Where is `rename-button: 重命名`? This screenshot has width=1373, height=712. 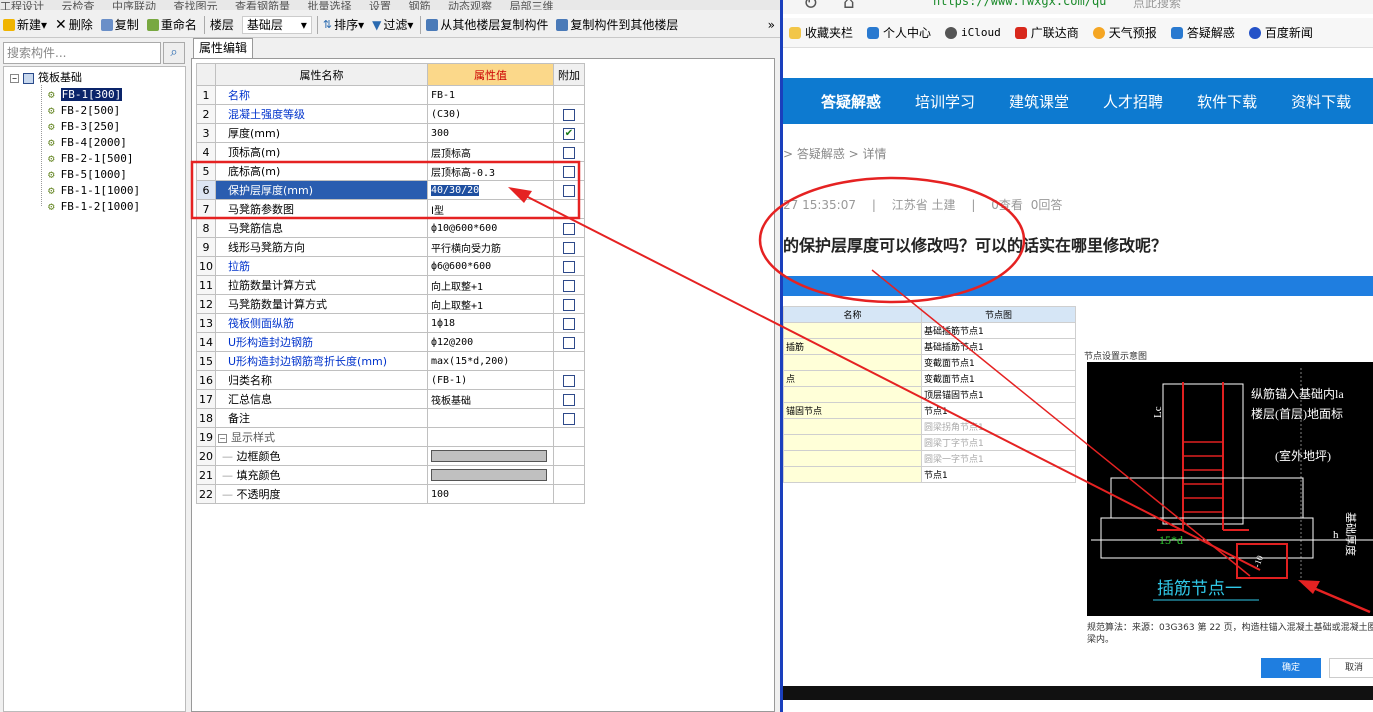 rename-button: 重命名 is located at coordinates (172, 25).